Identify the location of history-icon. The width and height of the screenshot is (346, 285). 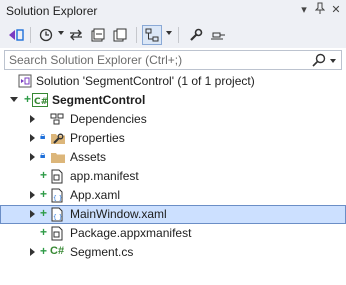
(46, 35).